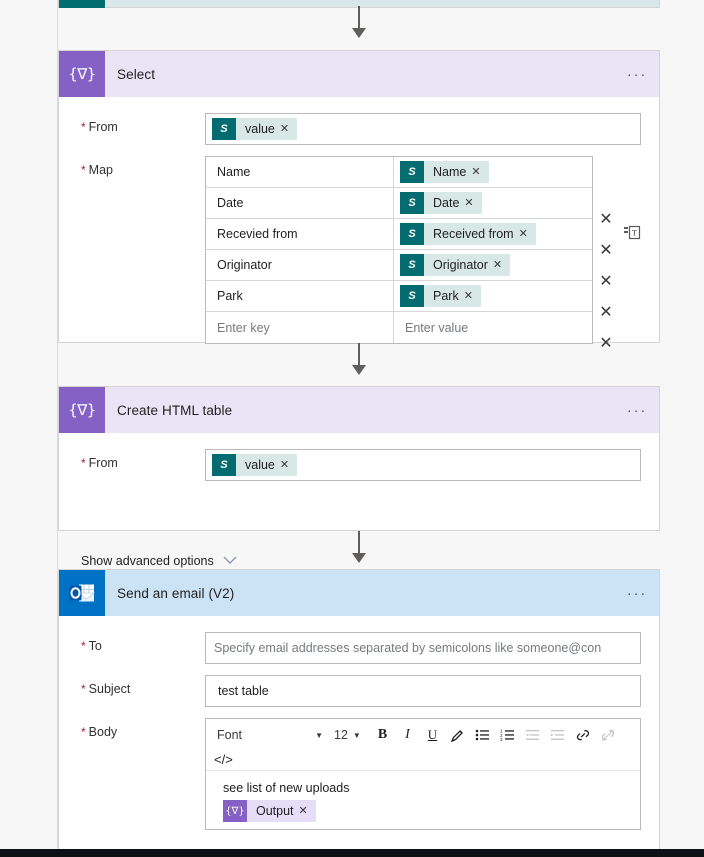  What do you see at coordinates (423, 691) in the screenshot?
I see `subject-input: test table` at bounding box center [423, 691].